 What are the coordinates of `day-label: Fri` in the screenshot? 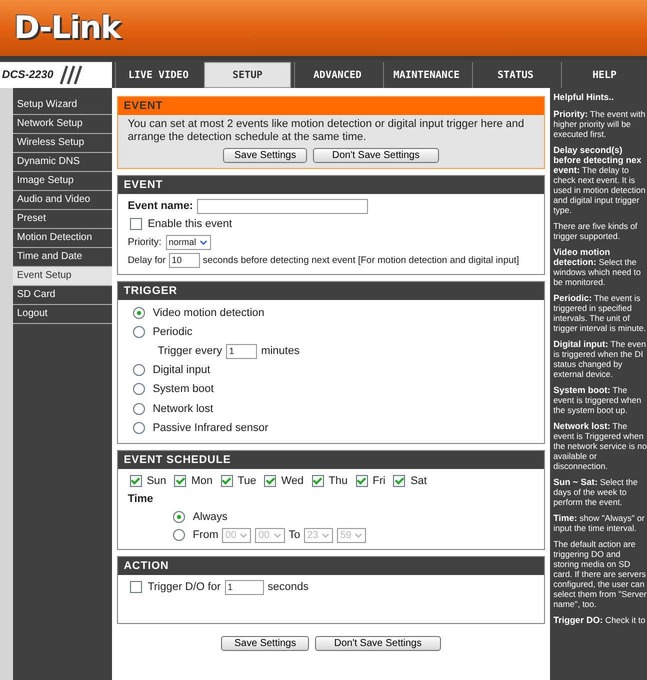 It's located at (379, 481).